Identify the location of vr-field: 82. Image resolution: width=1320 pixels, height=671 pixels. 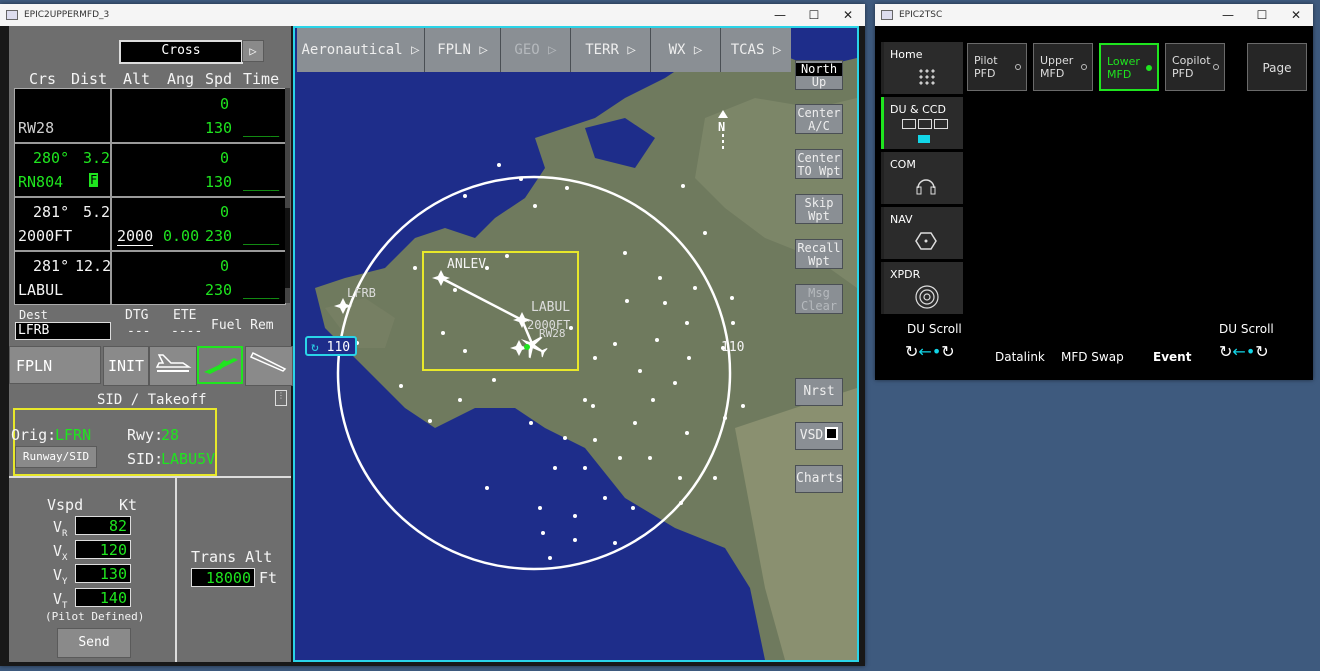
(103, 525).